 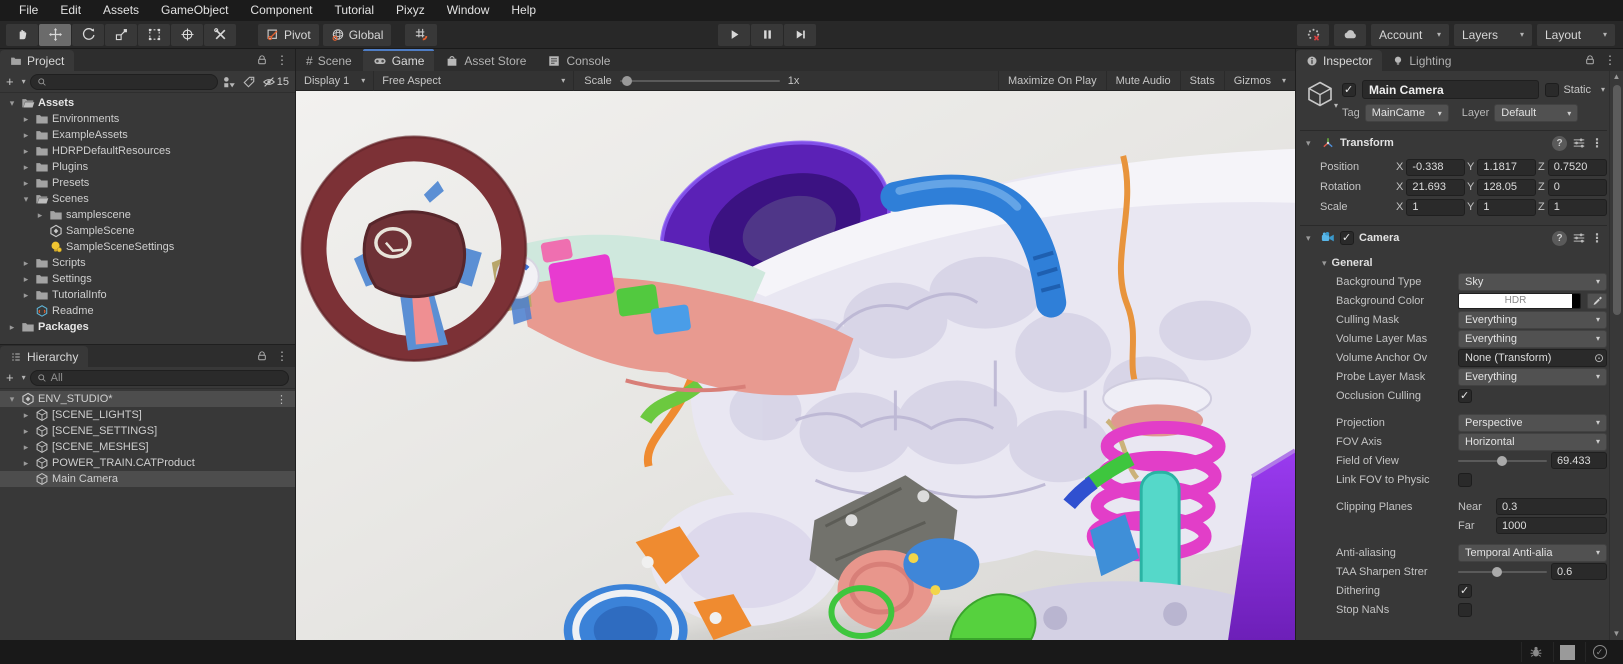 I want to click on link-fov-checkbox, so click(x=1465, y=479).